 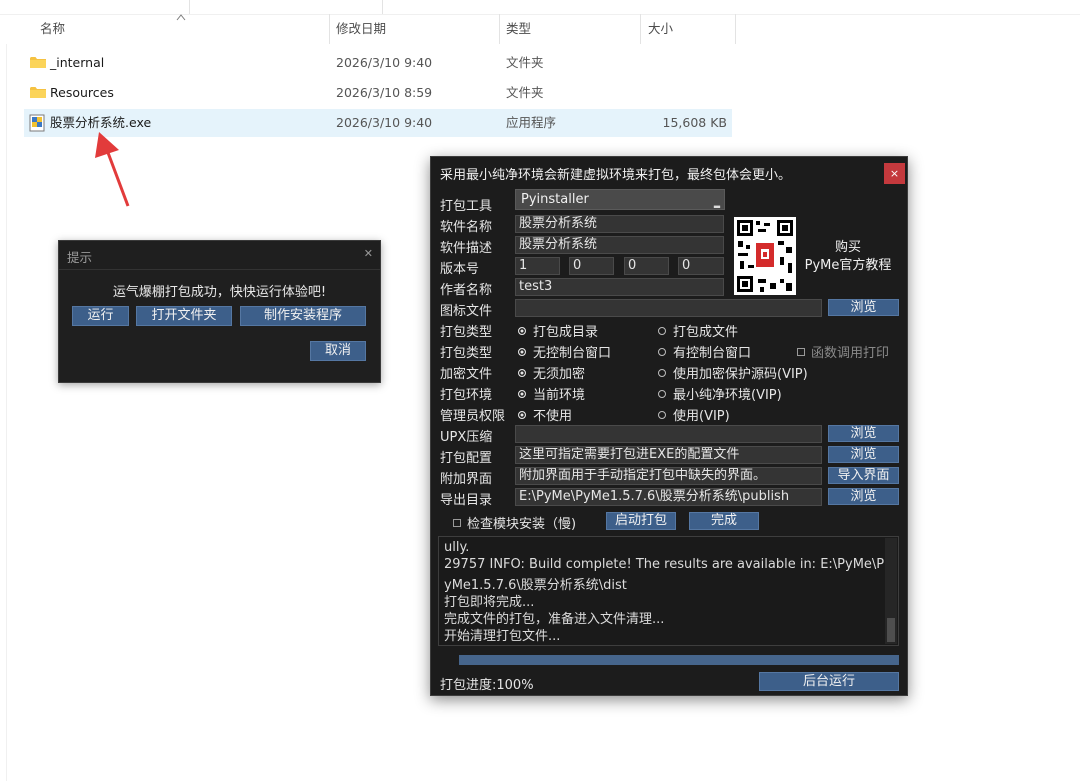 What do you see at coordinates (850, 353) in the screenshot?
I see `checkbox-label: 函数调用打印` at bounding box center [850, 353].